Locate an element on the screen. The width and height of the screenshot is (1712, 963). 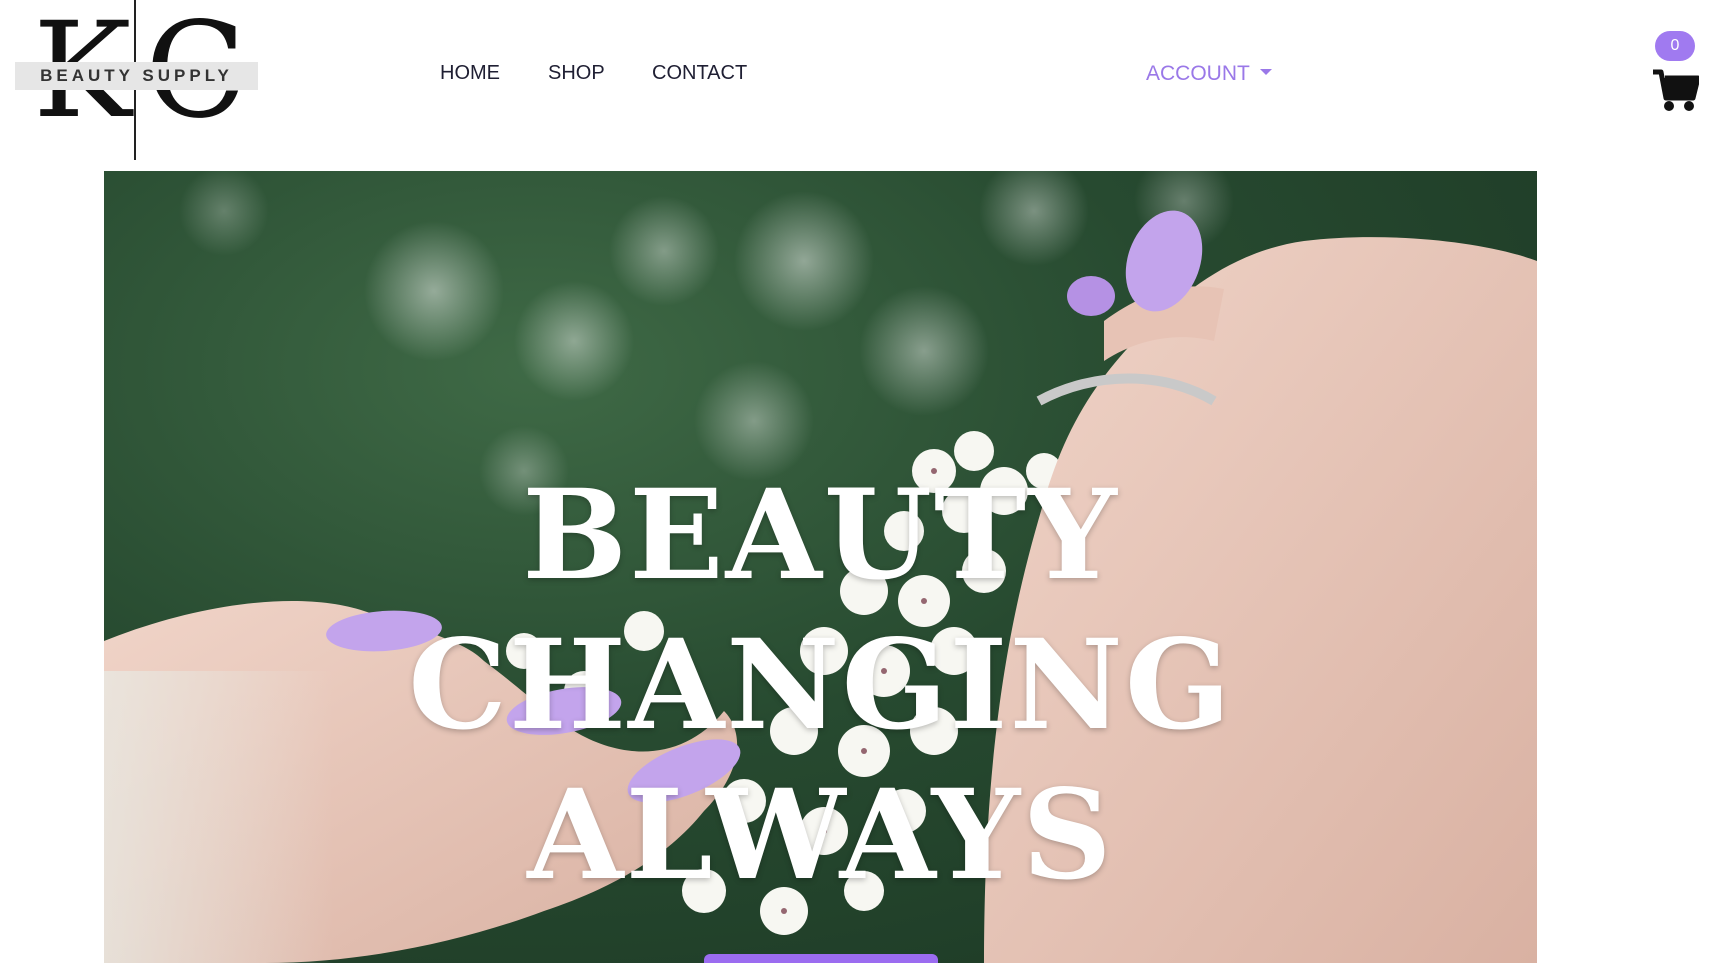
cart-icon is located at coordinates (1676, 90).